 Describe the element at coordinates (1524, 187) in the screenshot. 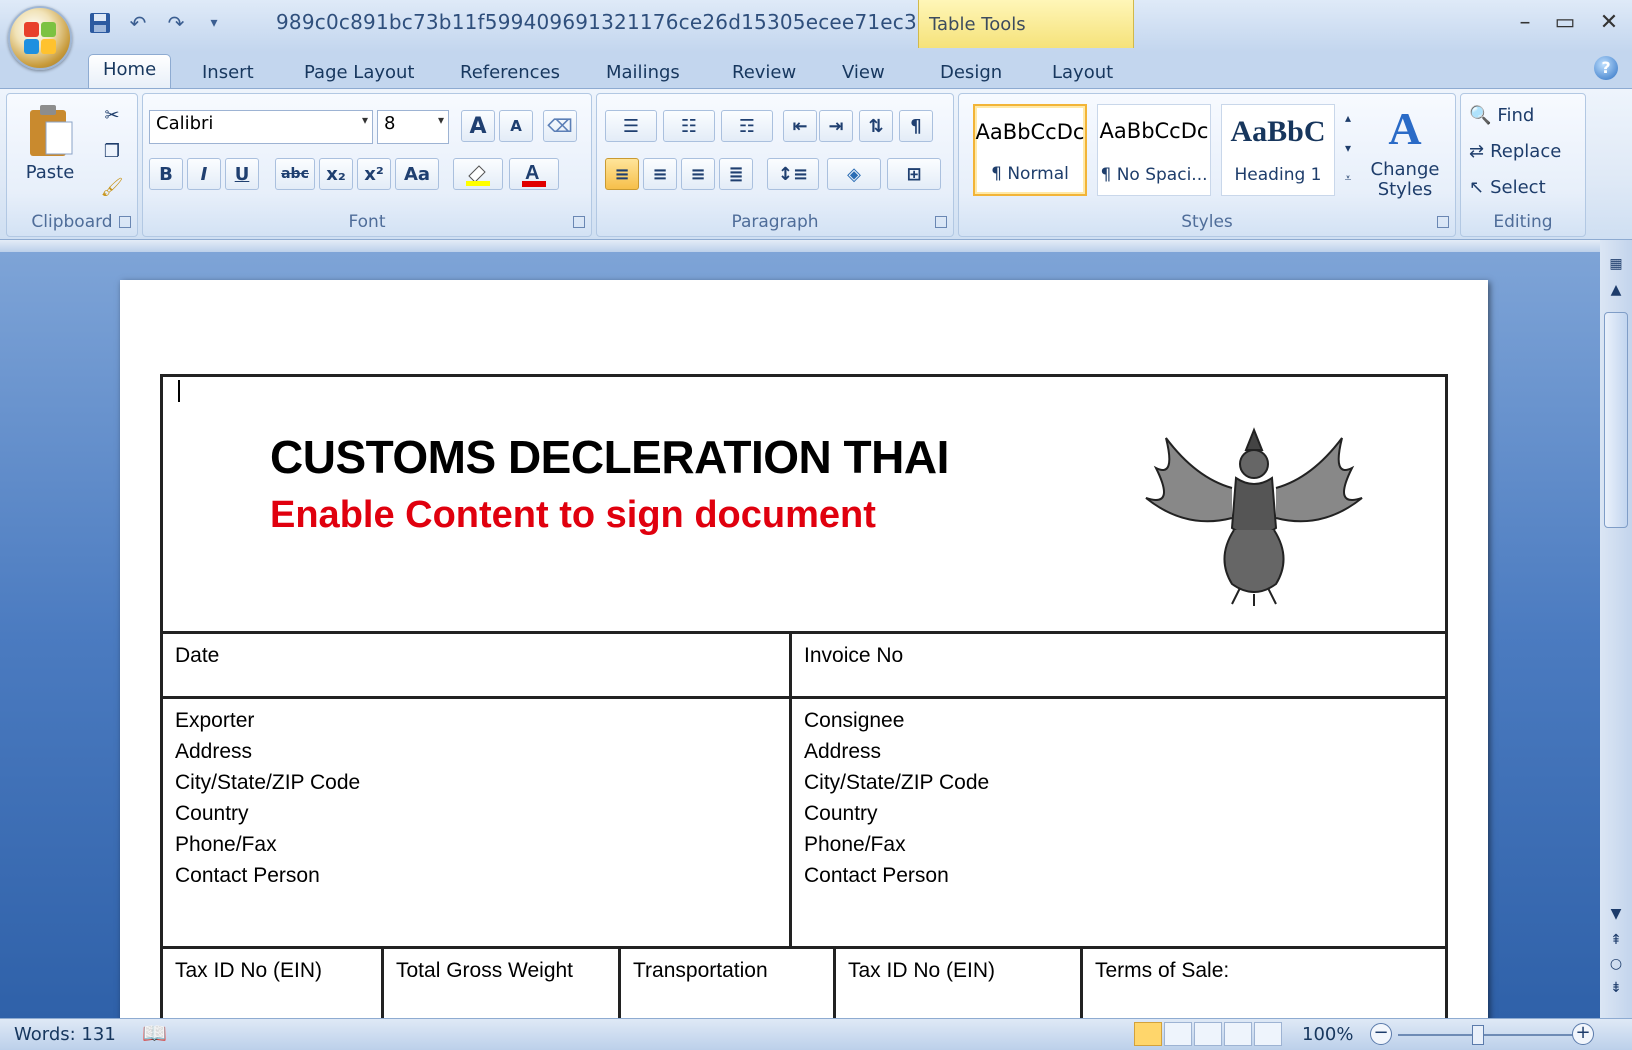

I see `select-button: ↖ Select` at that location.